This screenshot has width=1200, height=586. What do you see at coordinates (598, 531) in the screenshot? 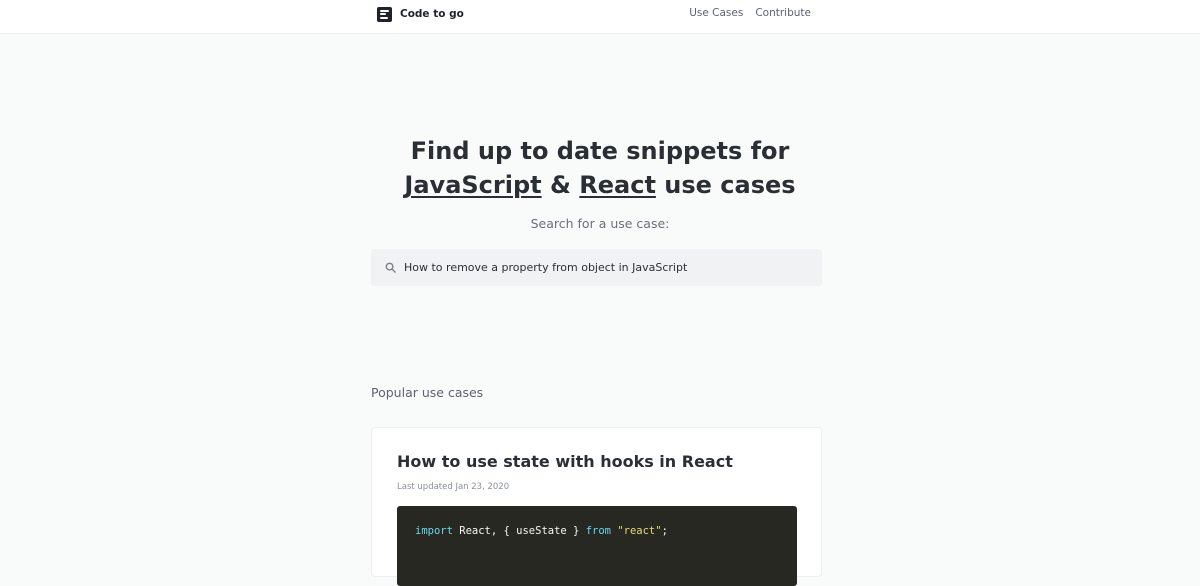
I see `code-keyword-from: from` at bounding box center [598, 531].